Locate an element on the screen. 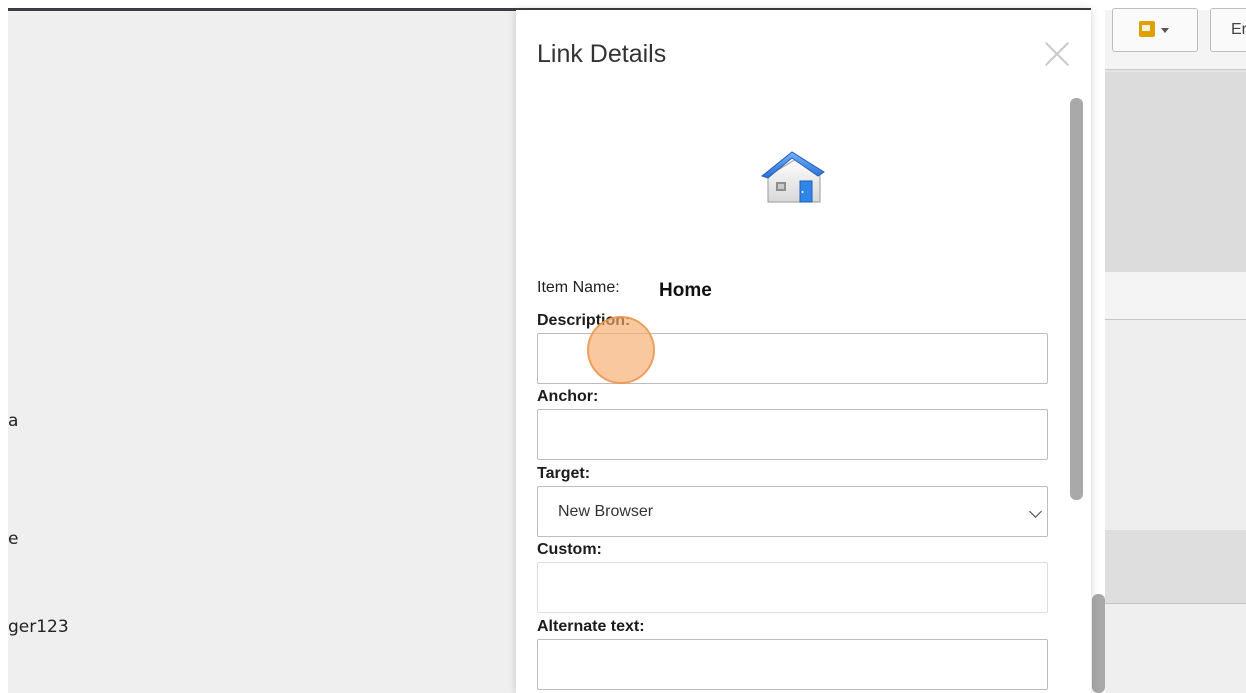 The height and width of the screenshot is (693, 1246). anchor-label: Anchor: is located at coordinates (568, 396).